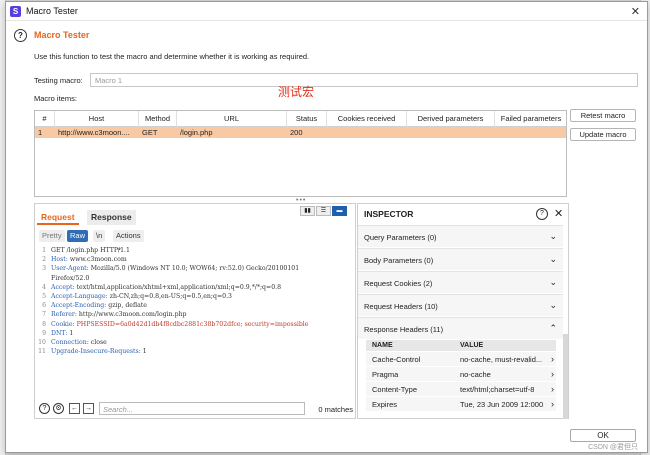 The image size is (650, 455). What do you see at coordinates (44, 287) in the screenshot?
I see `line-number: 4` at bounding box center [44, 287].